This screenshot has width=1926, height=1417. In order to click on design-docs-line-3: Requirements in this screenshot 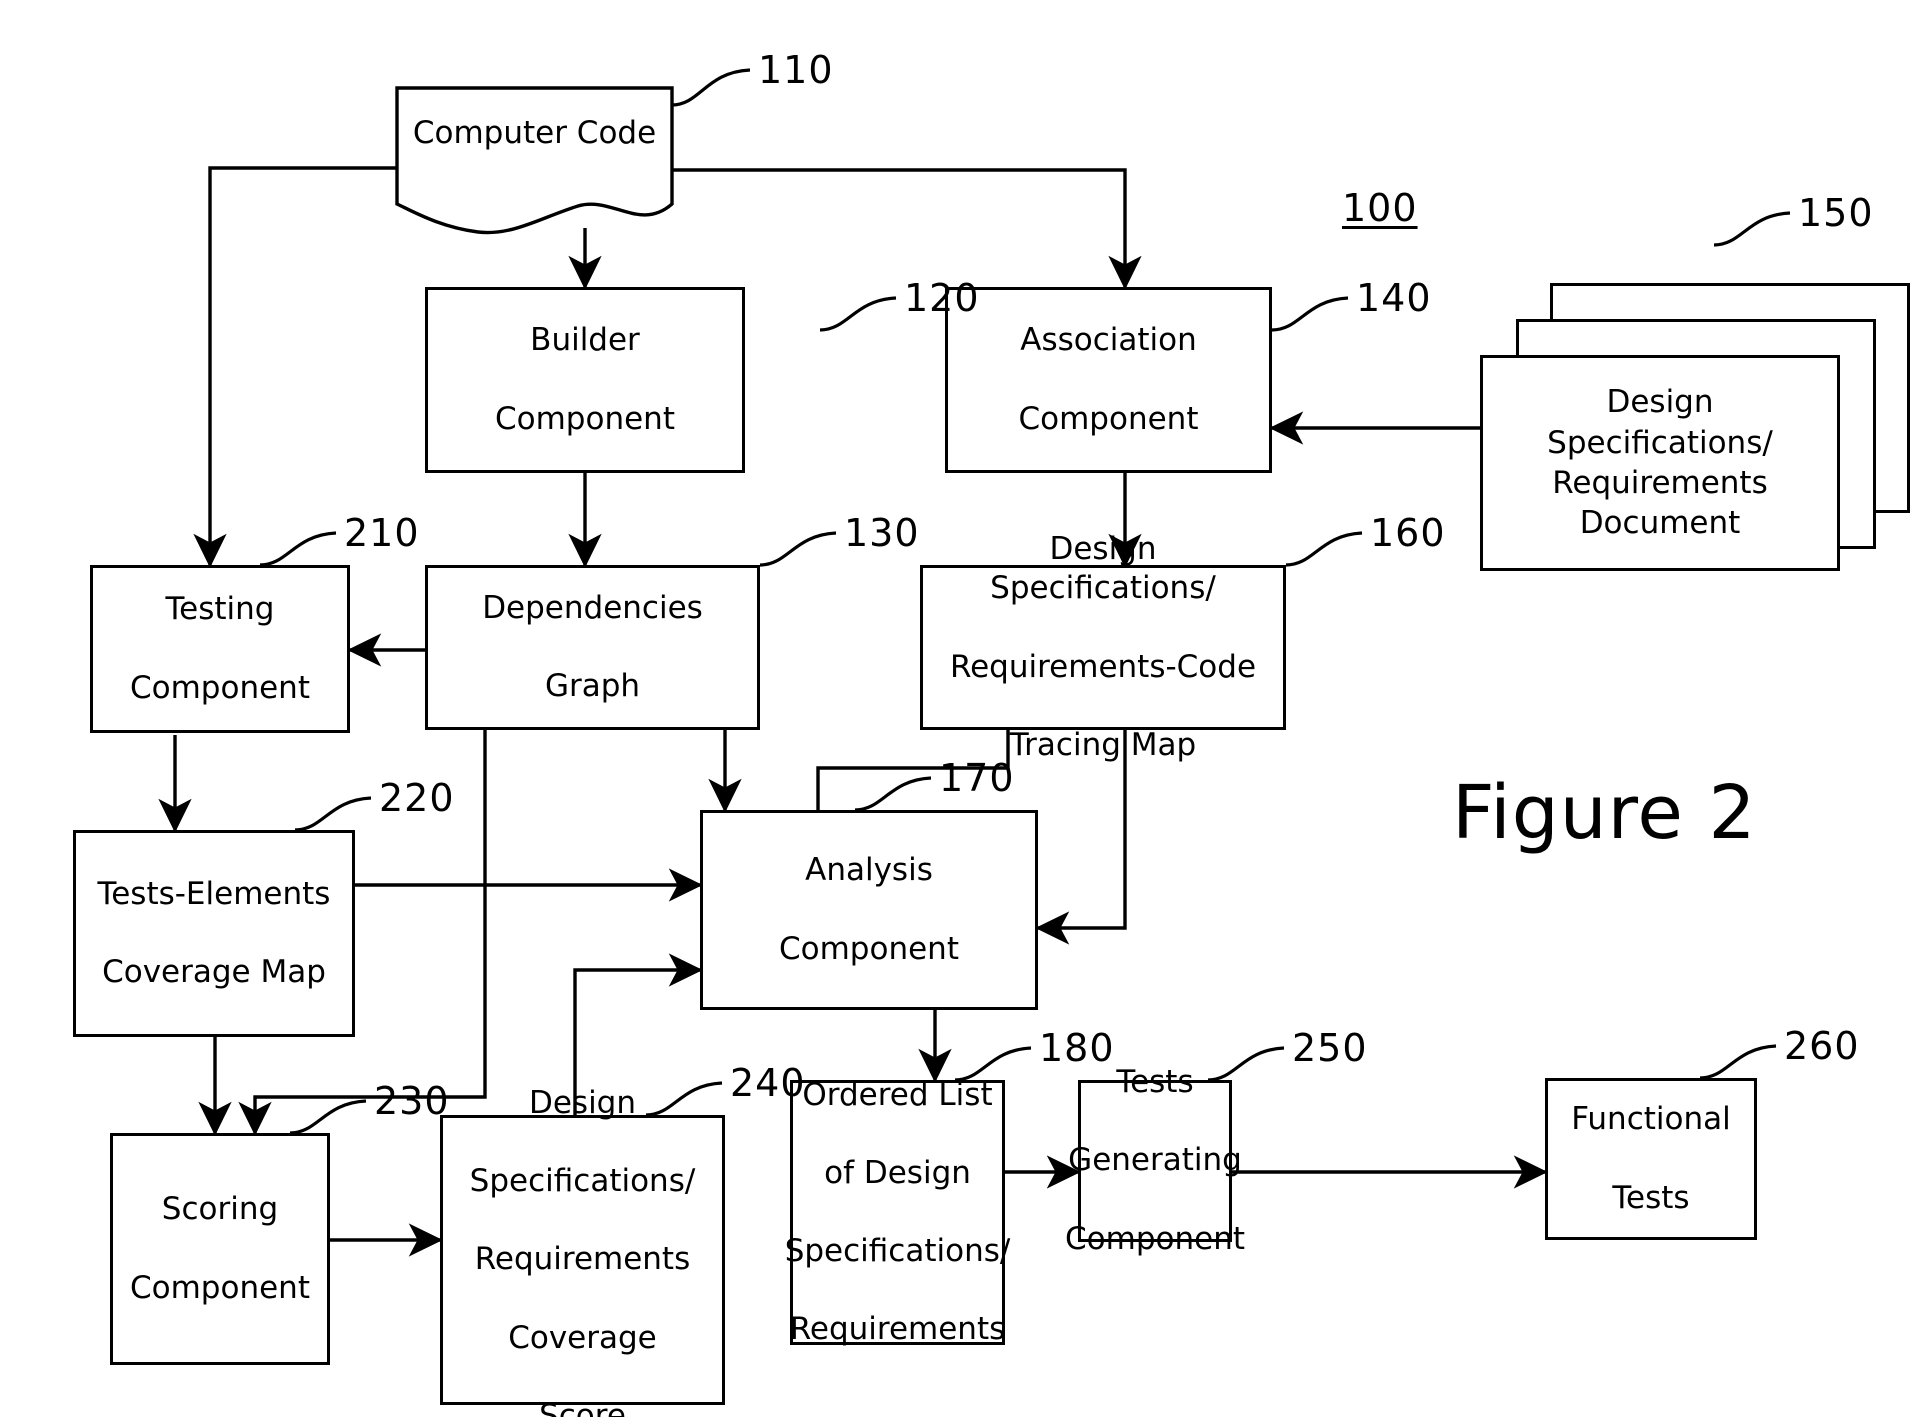, I will do `click(1660, 483)`.